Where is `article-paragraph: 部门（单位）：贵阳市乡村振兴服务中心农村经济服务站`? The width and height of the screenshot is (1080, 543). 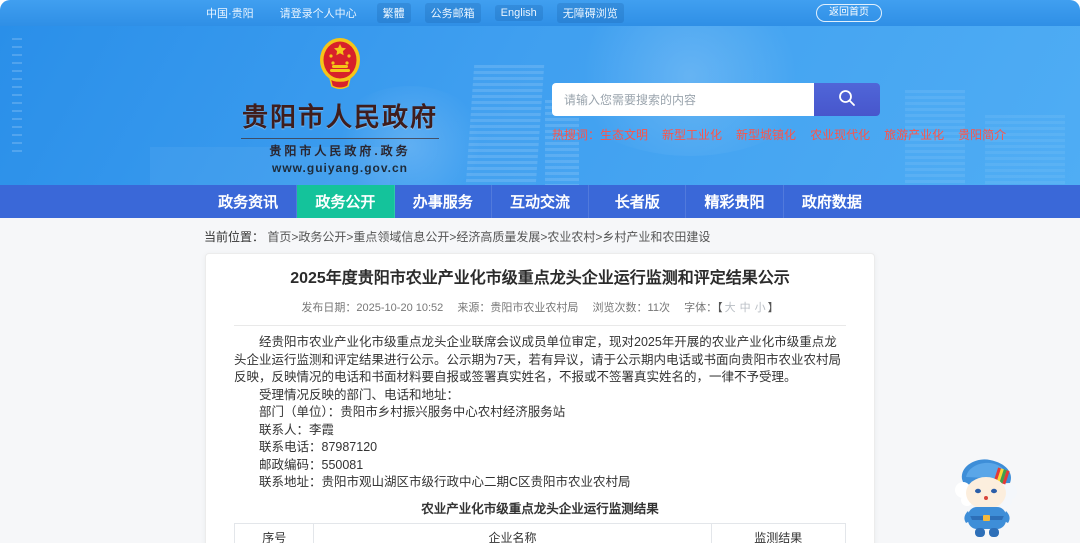
article-paragraph: 部门（单位）：贵阳市乡村振兴服务中心农村经济服务站 is located at coordinates (412, 412).